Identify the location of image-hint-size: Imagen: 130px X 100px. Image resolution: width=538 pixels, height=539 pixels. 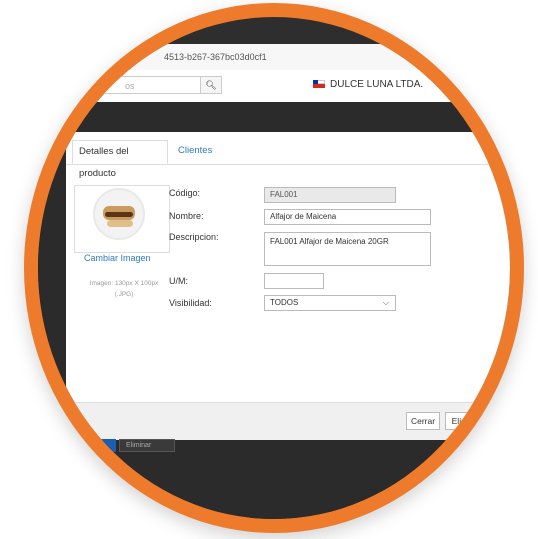
(124, 283).